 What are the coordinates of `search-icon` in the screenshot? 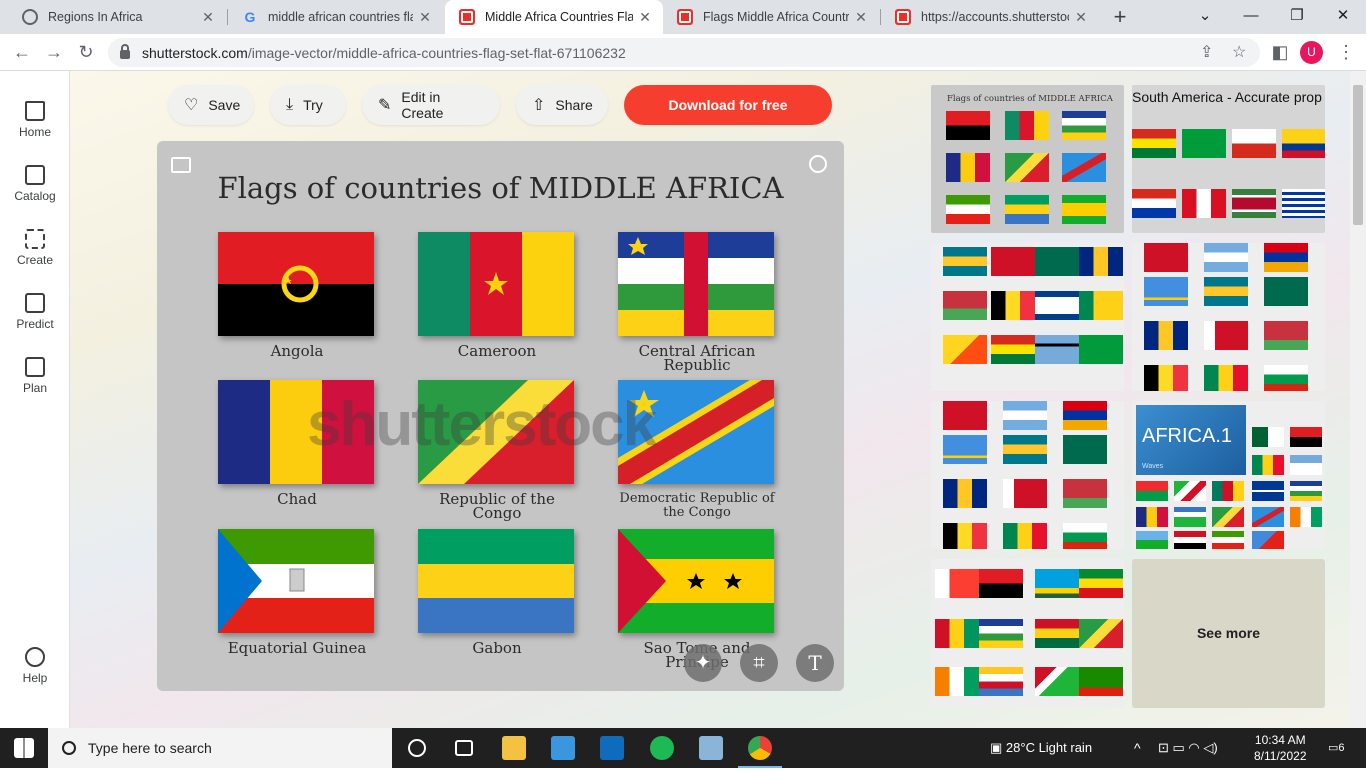 It's located at (69, 748).